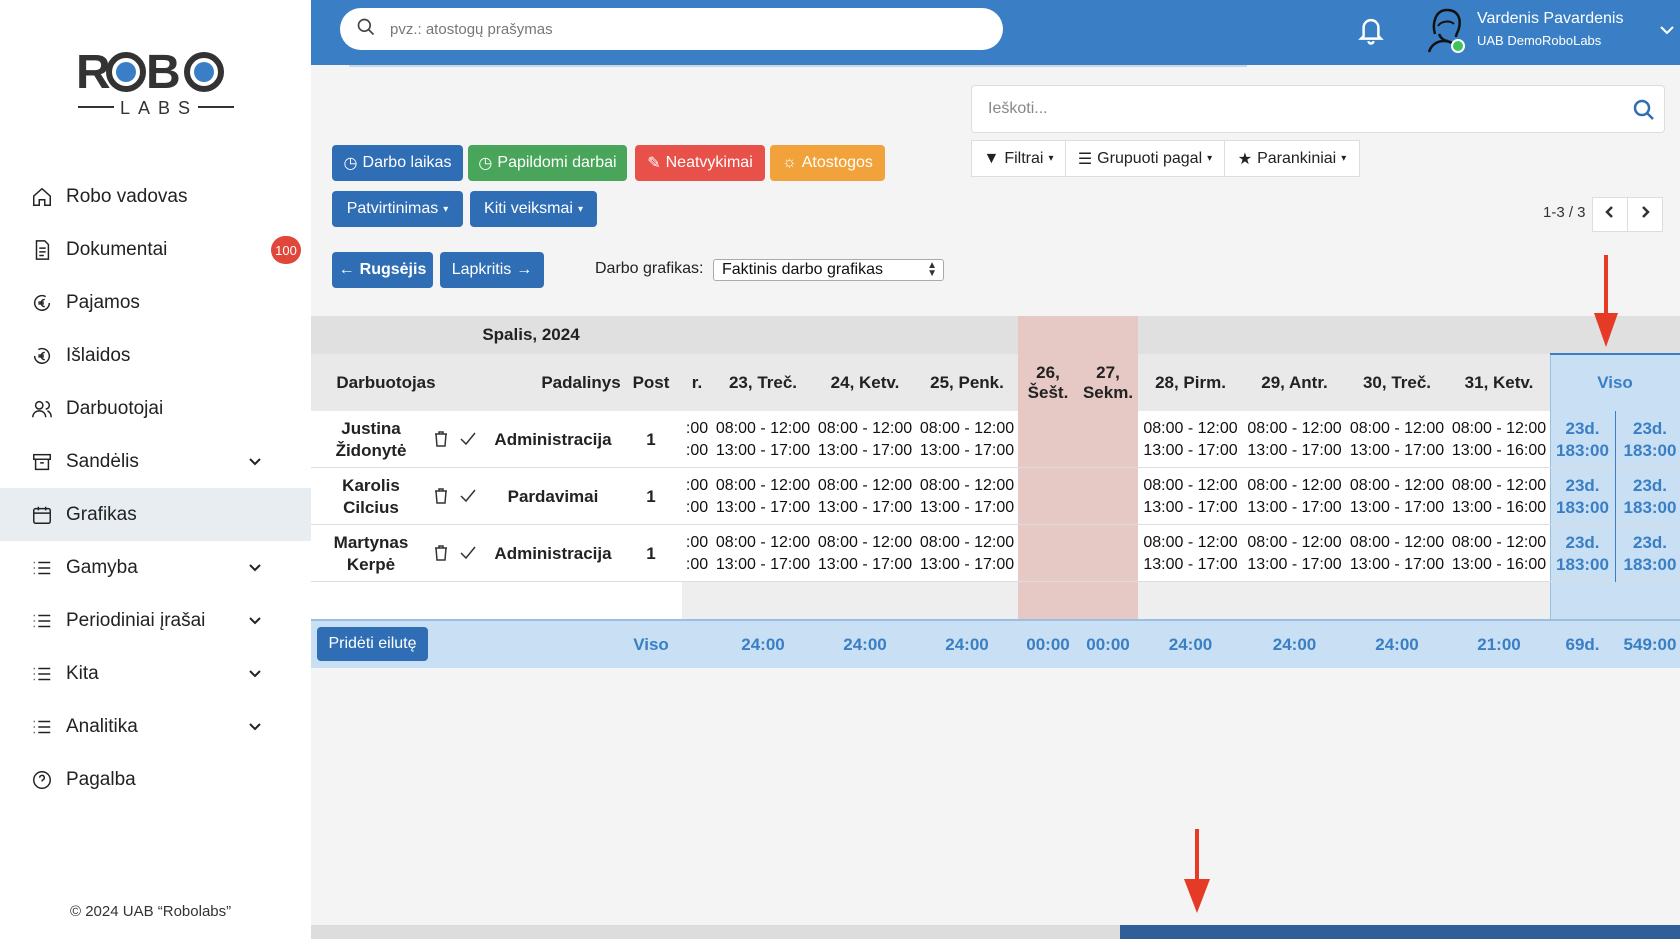 This screenshot has height=939, width=1680. I want to click on patvirtinimas-dropdown: Patvirtinimas ▾, so click(397, 209).